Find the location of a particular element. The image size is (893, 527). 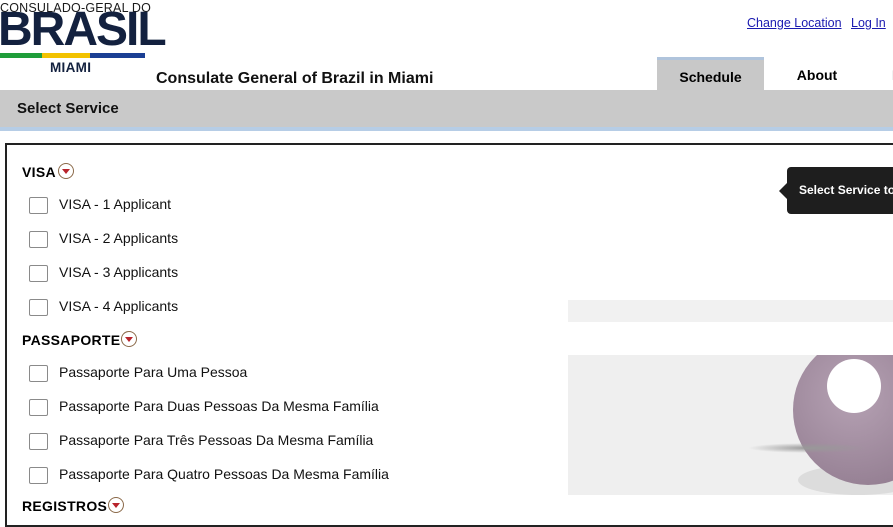

select-service-bar: Select Service is located at coordinates (446, 110).